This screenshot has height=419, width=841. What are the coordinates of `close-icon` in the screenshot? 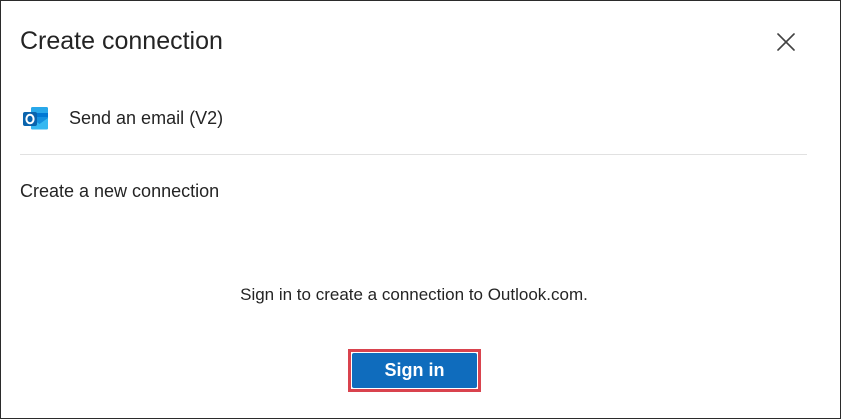 It's located at (786, 42).